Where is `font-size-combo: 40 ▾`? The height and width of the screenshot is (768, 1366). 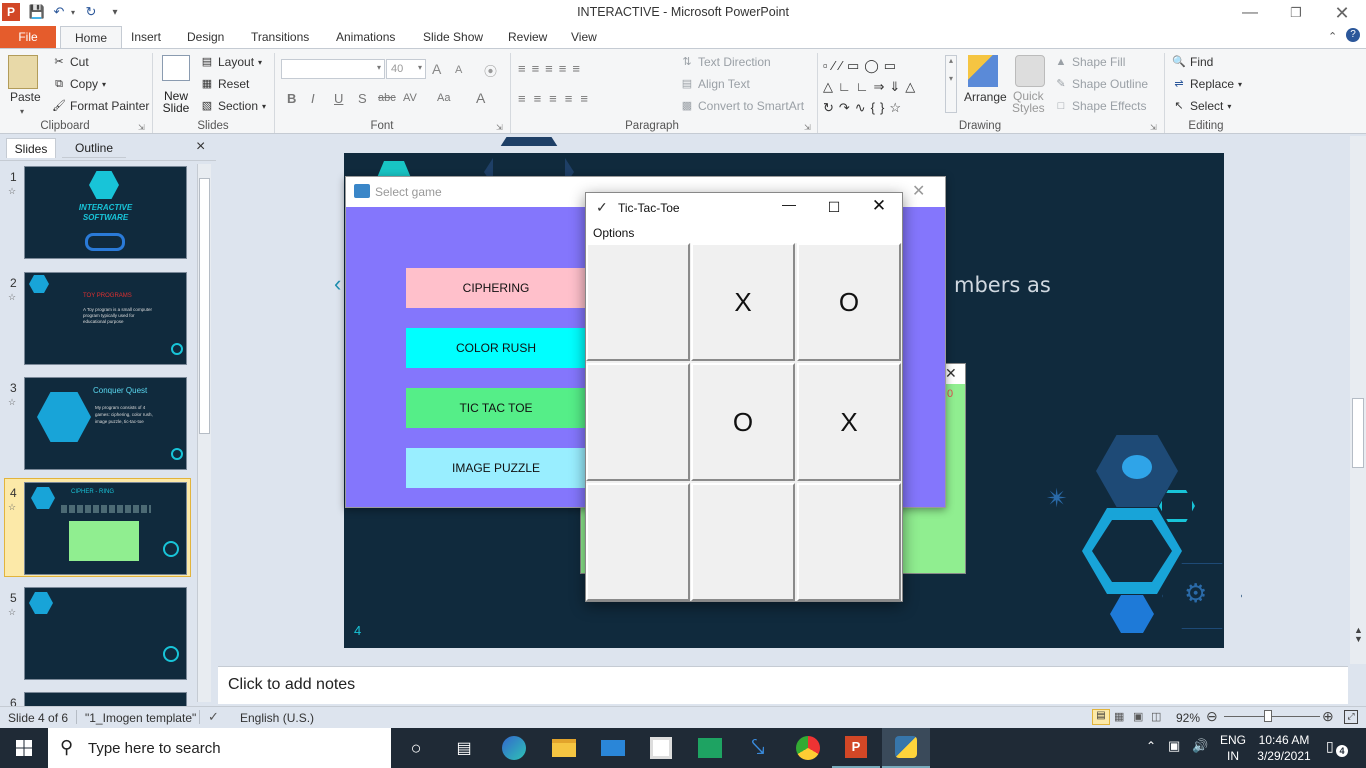
font-size-combo: 40 ▾ is located at coordinates (406, 69).